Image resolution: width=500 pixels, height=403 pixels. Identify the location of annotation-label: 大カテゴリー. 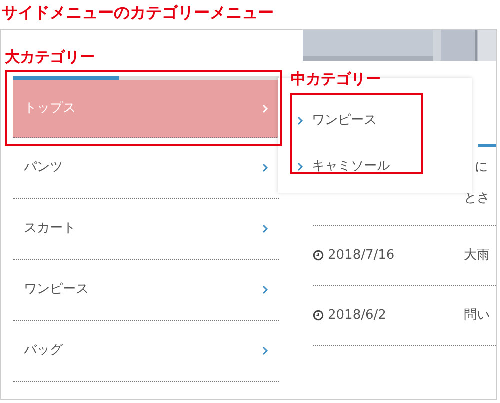
(50, 57).